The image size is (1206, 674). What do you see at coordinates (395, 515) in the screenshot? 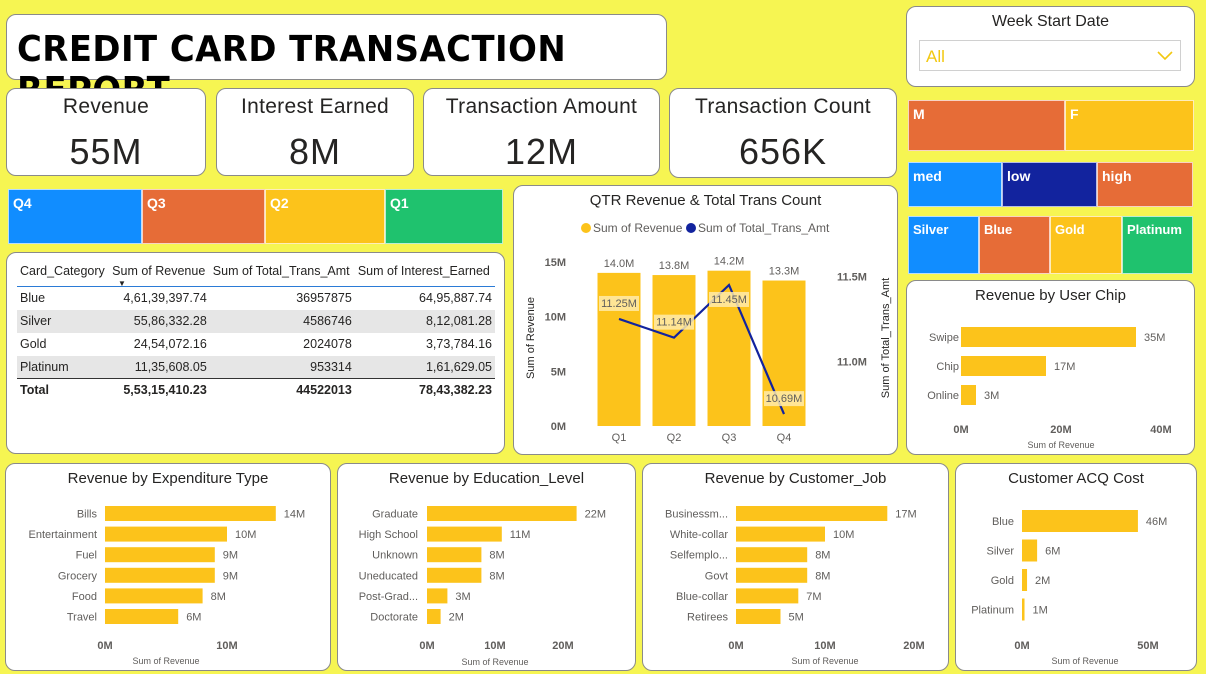
I see `category-label: Graduate` at bounding box center [395, 515].